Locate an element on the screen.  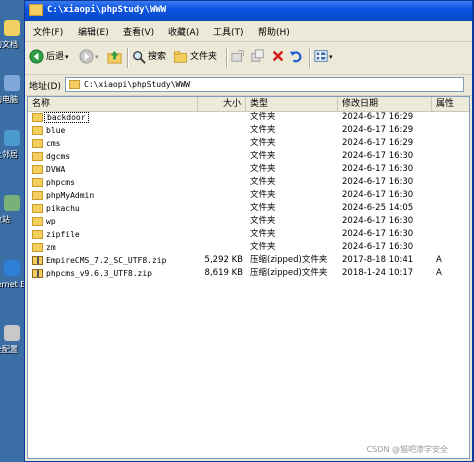
file-row: backdoor 文件夹 2024-6-17 16:29 is located at coordinates (248, 117).